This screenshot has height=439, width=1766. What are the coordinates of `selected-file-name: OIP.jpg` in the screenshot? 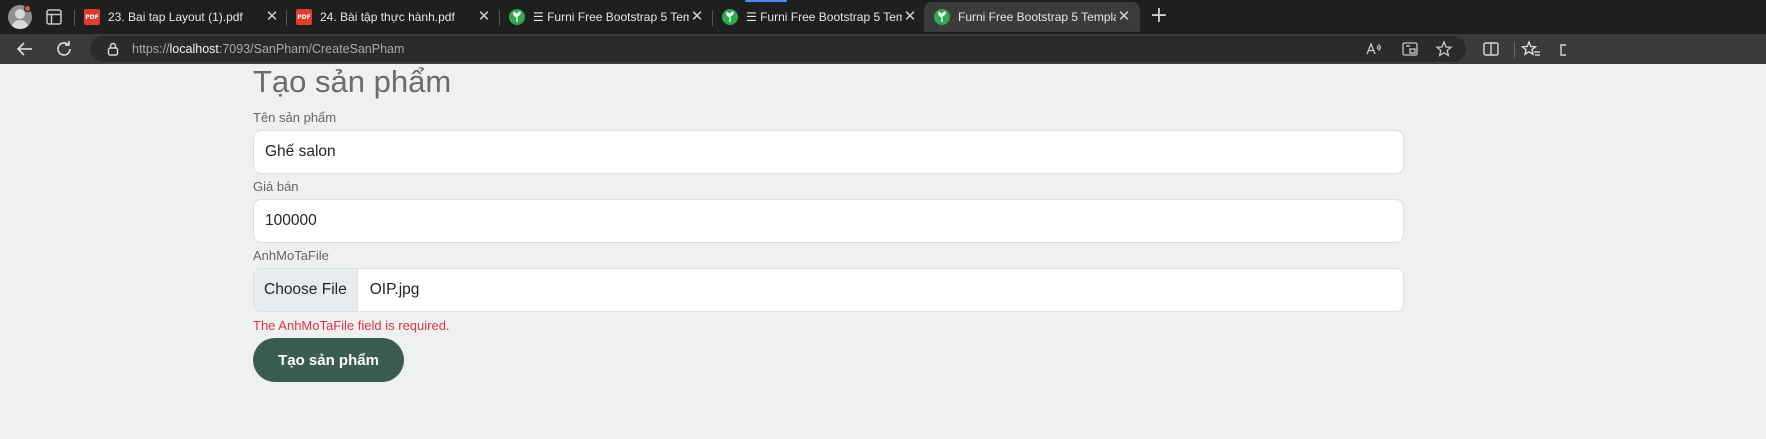 It's located at (394, 289).